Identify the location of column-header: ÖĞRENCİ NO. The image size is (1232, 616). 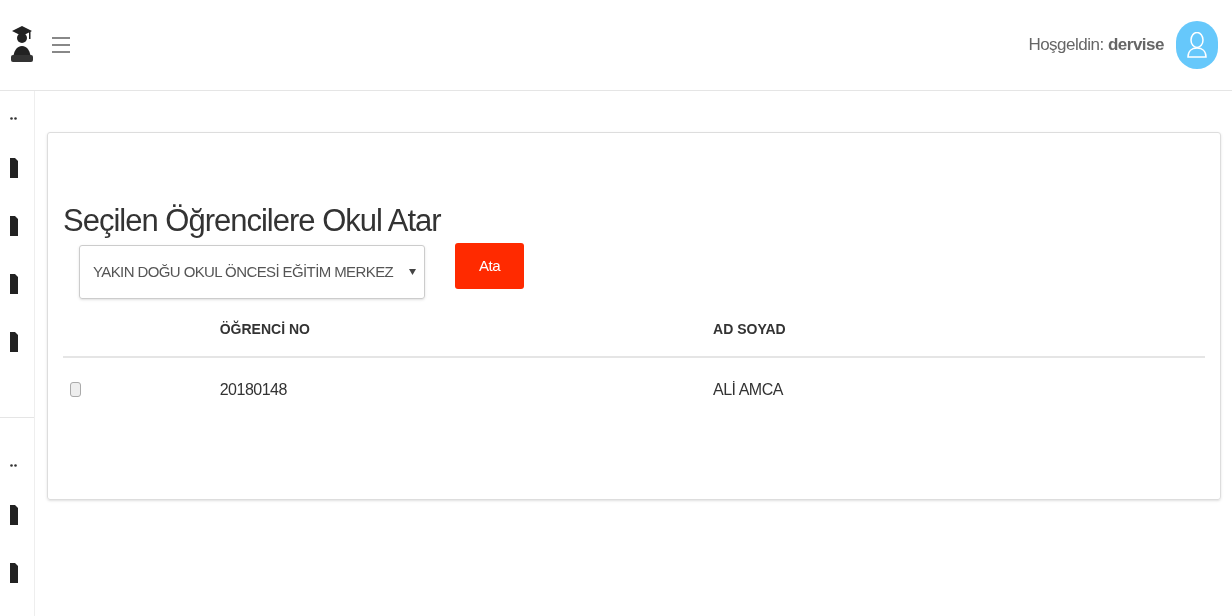
(264, 329).